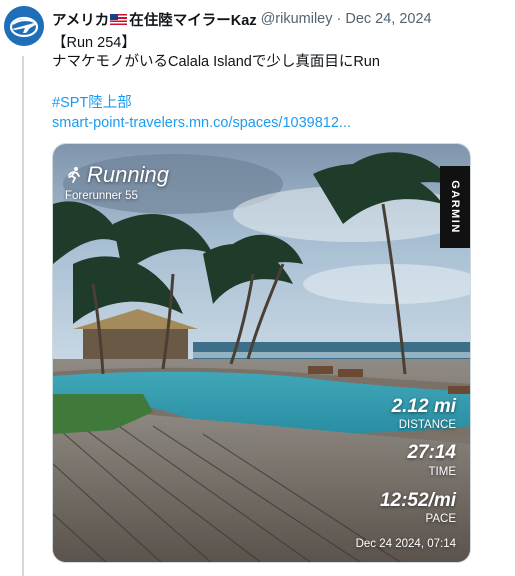 This screenshot has width=515, height=576. What do you see at coordinates (74, 175) in the screenshot?
I see `runner-icon` at bounding box center [74, 175].